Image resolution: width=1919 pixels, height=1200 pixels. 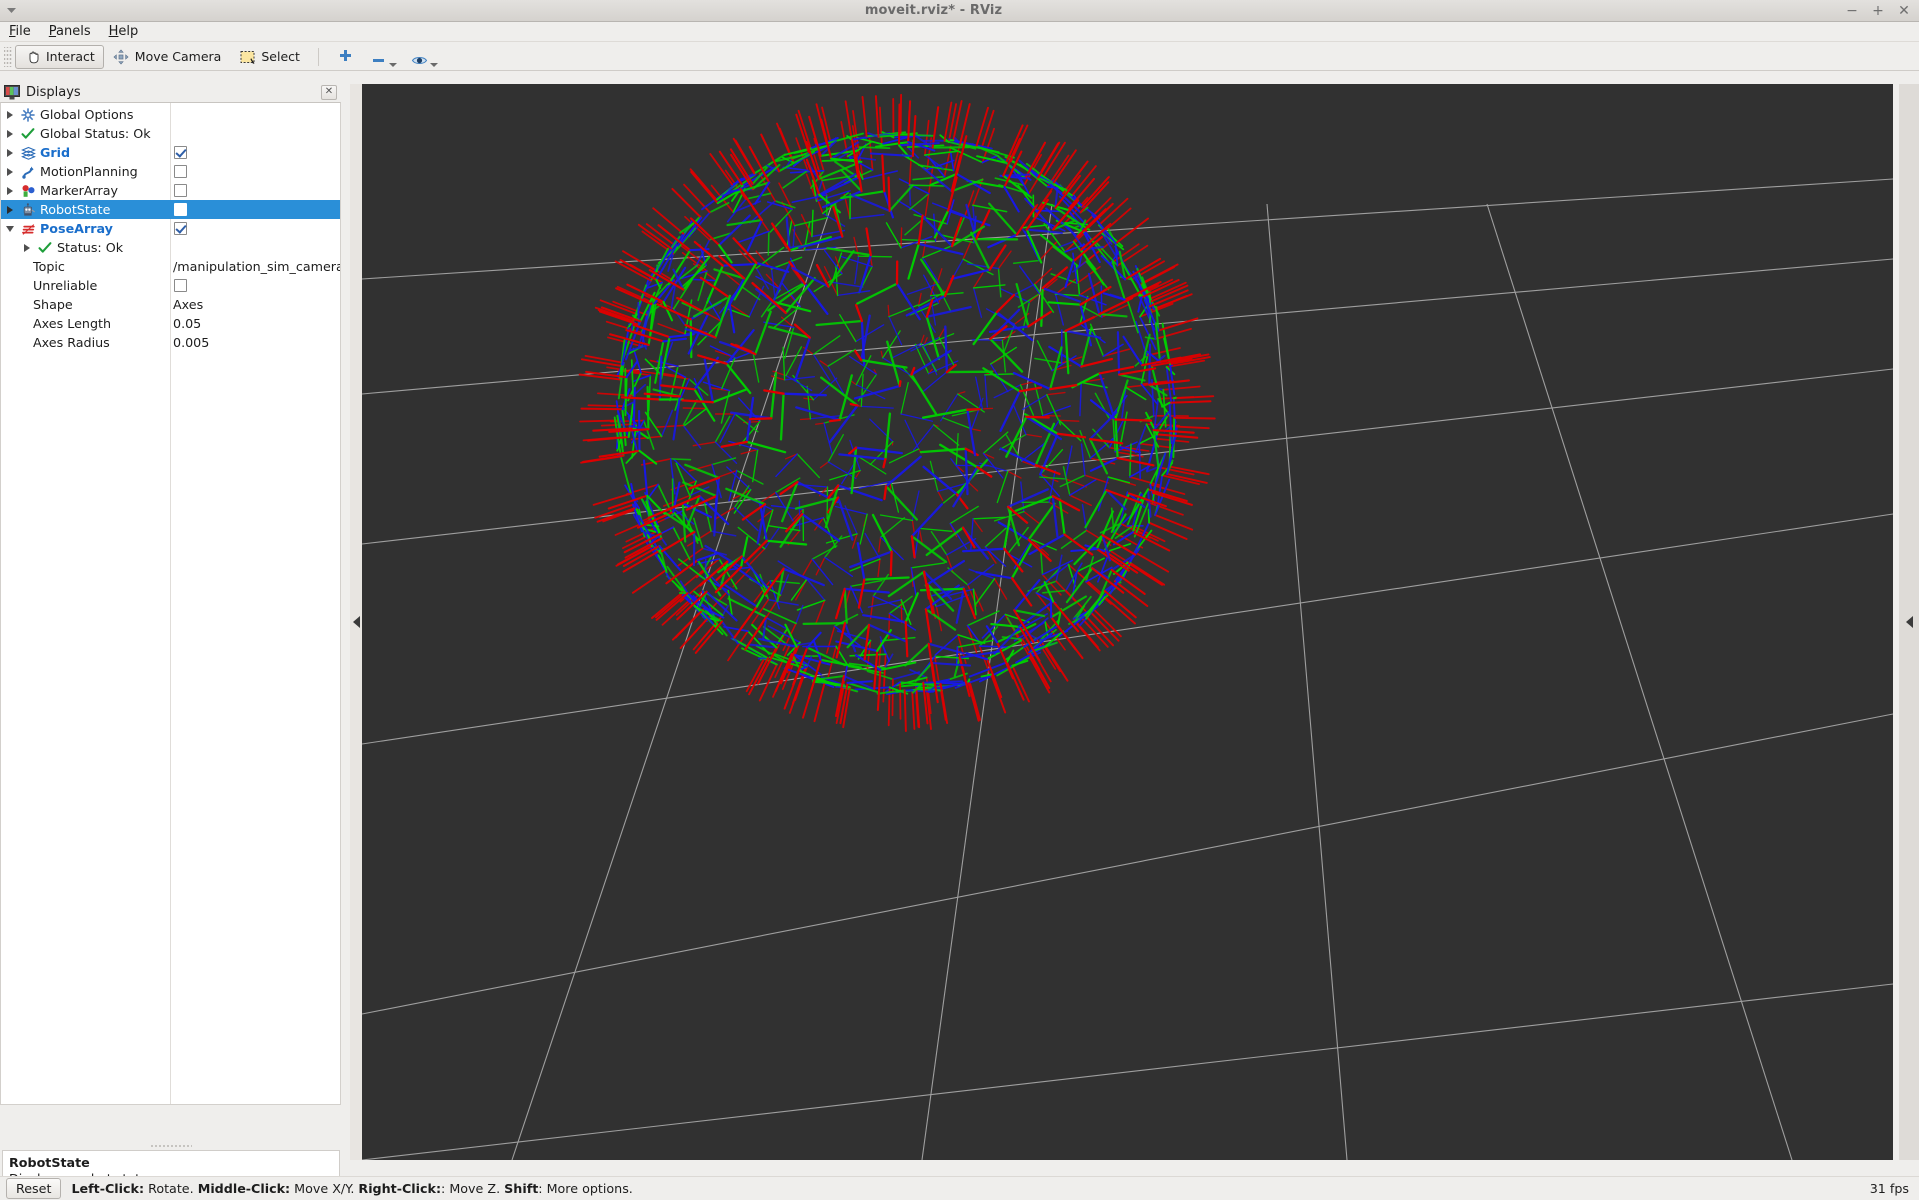 I want to click on grid-enabled-checkbox, so click(x=180, y=152).